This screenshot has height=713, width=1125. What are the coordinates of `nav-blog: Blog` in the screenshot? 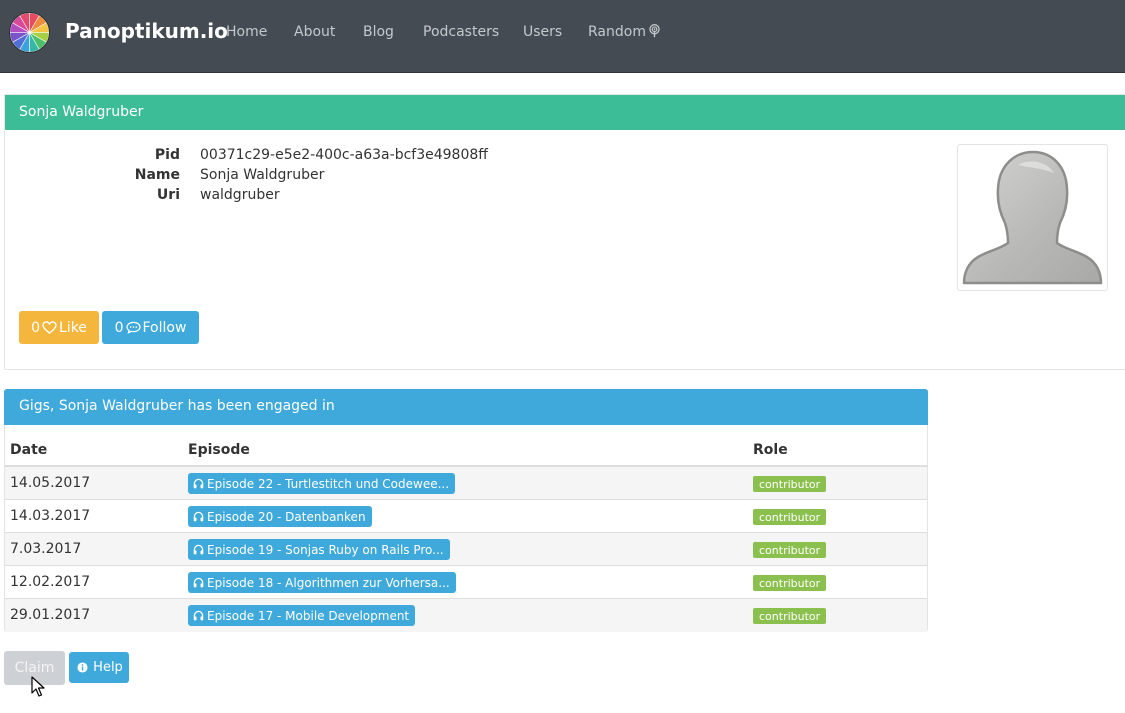 It's located at (378, 32).